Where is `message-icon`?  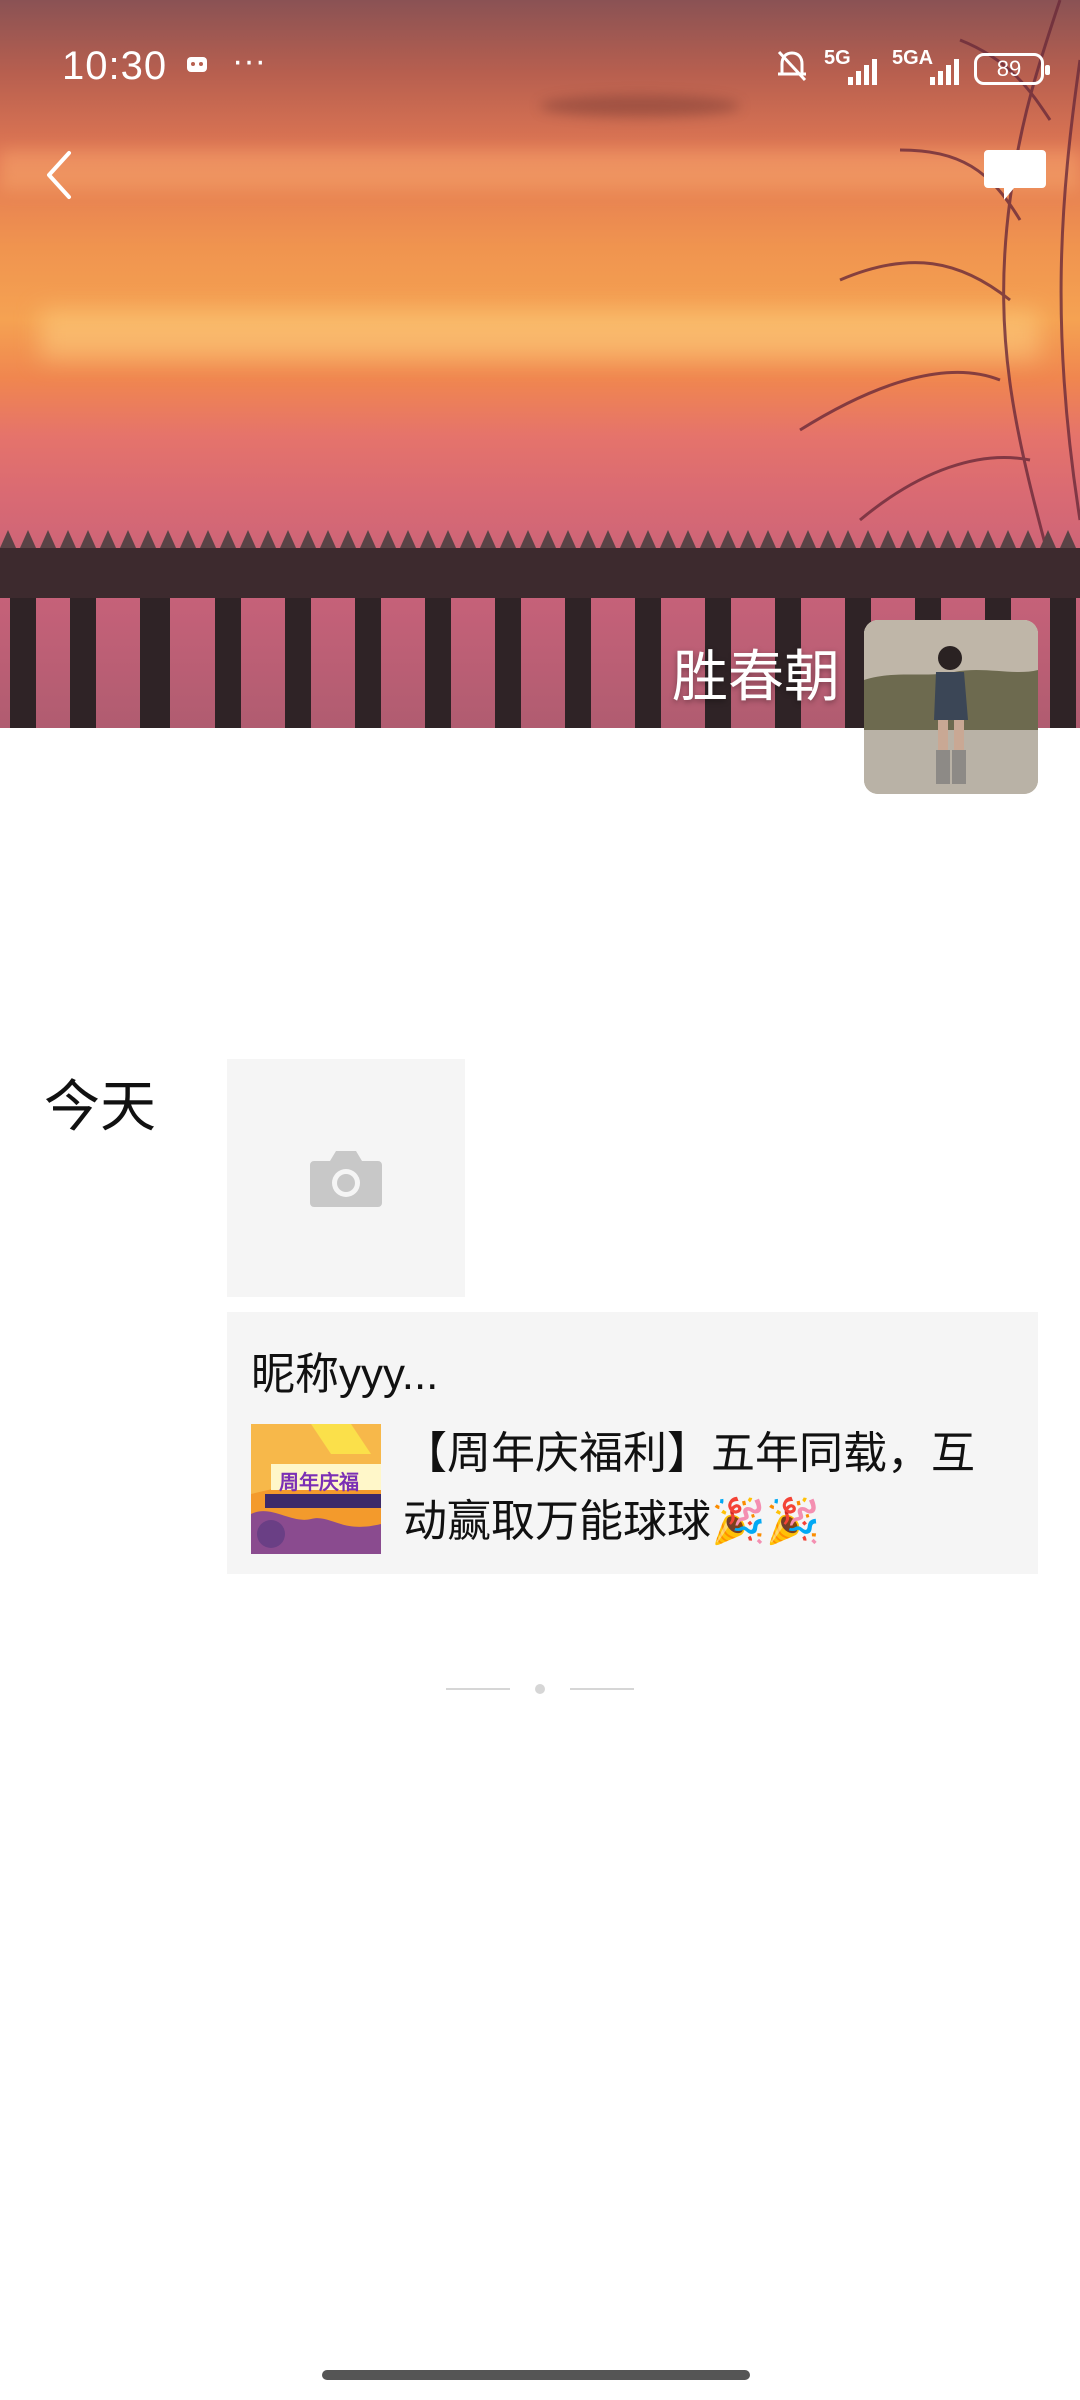 message-icon is located at coordinates (1015, 175).